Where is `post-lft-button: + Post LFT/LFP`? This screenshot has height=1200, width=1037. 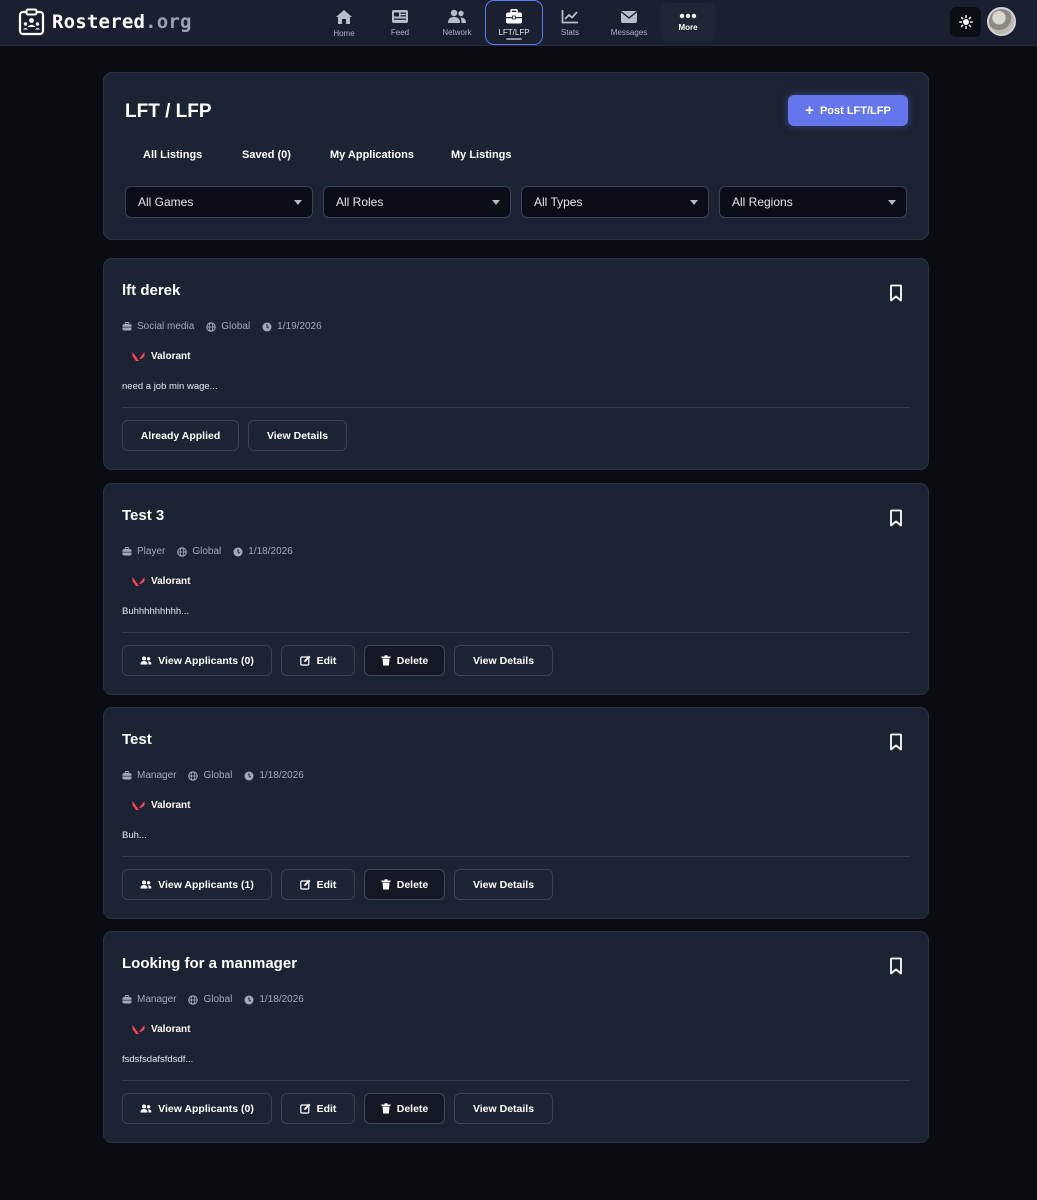 post-lft-button: + Post LFT/LFP is located at coordinates (848, 110).